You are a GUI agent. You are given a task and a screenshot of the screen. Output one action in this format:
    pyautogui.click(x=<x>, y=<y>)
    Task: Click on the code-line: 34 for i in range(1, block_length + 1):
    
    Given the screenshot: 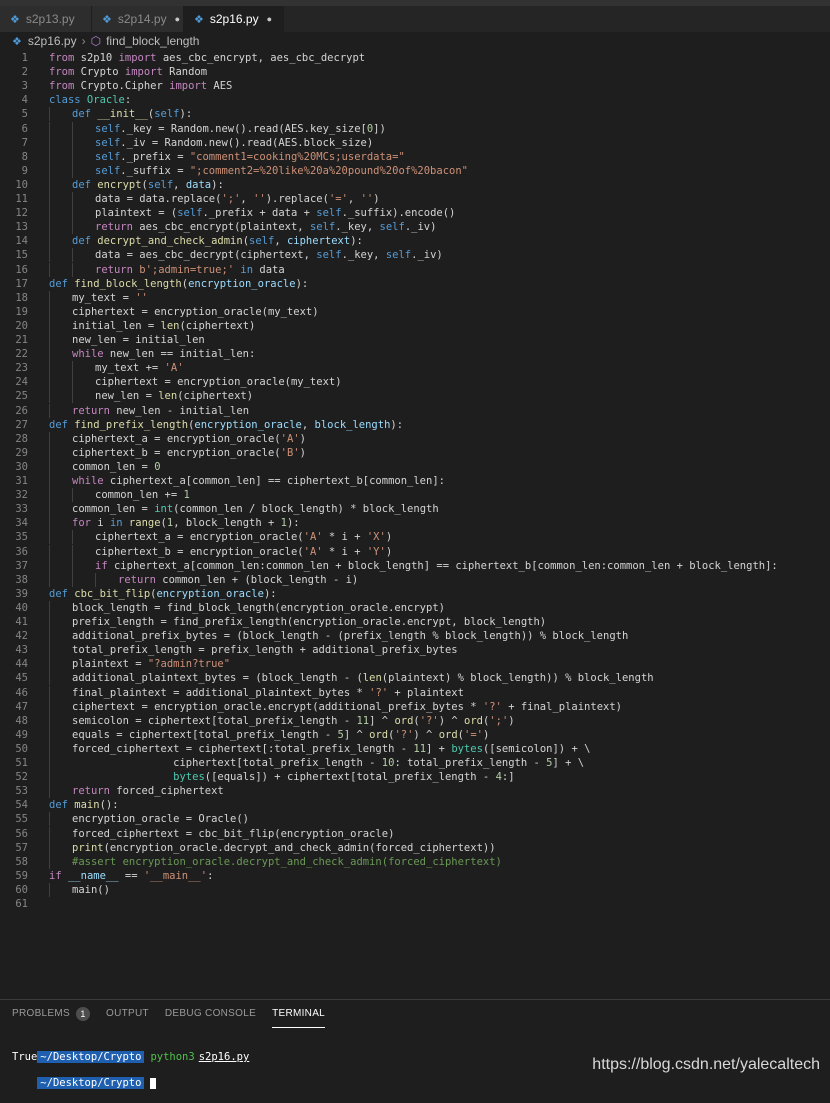 What is the action you would take?
    pyautogui.click(x=415, y=523)
    